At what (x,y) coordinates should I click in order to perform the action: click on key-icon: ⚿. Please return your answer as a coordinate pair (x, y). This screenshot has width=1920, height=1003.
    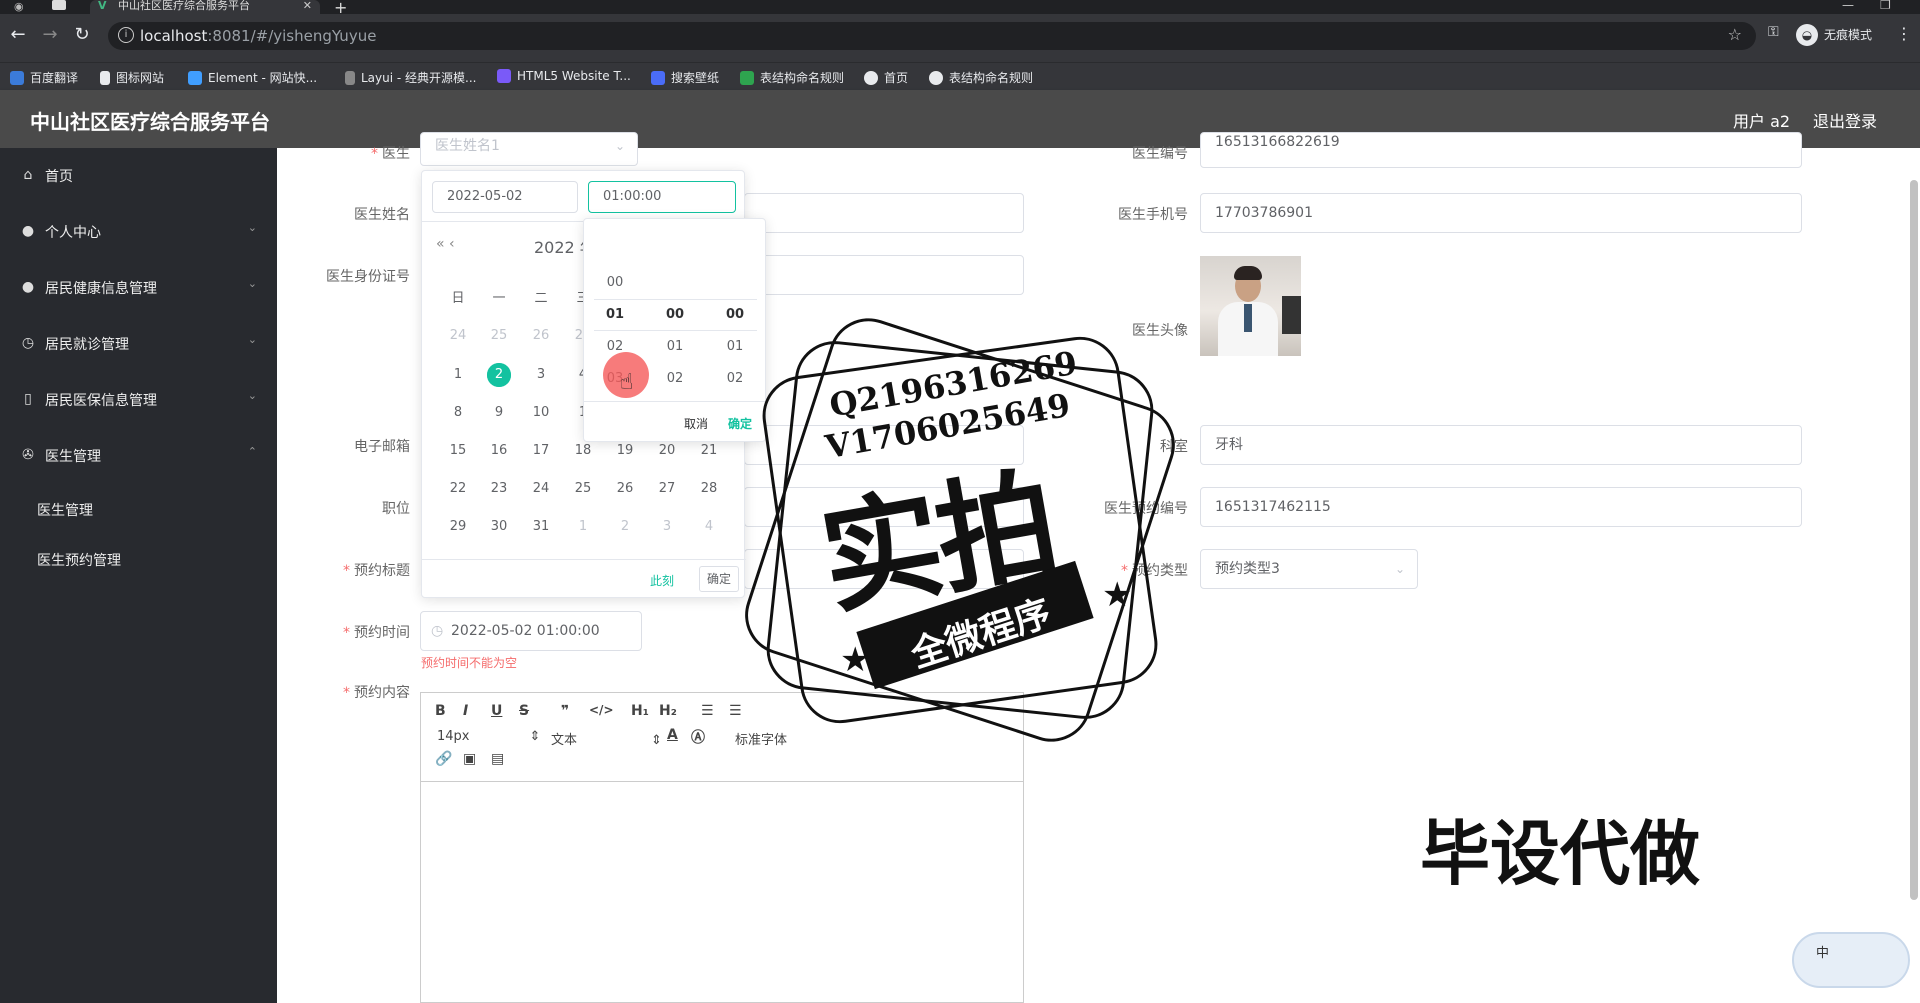
    Looking at the image, I should click on (1773, 32).